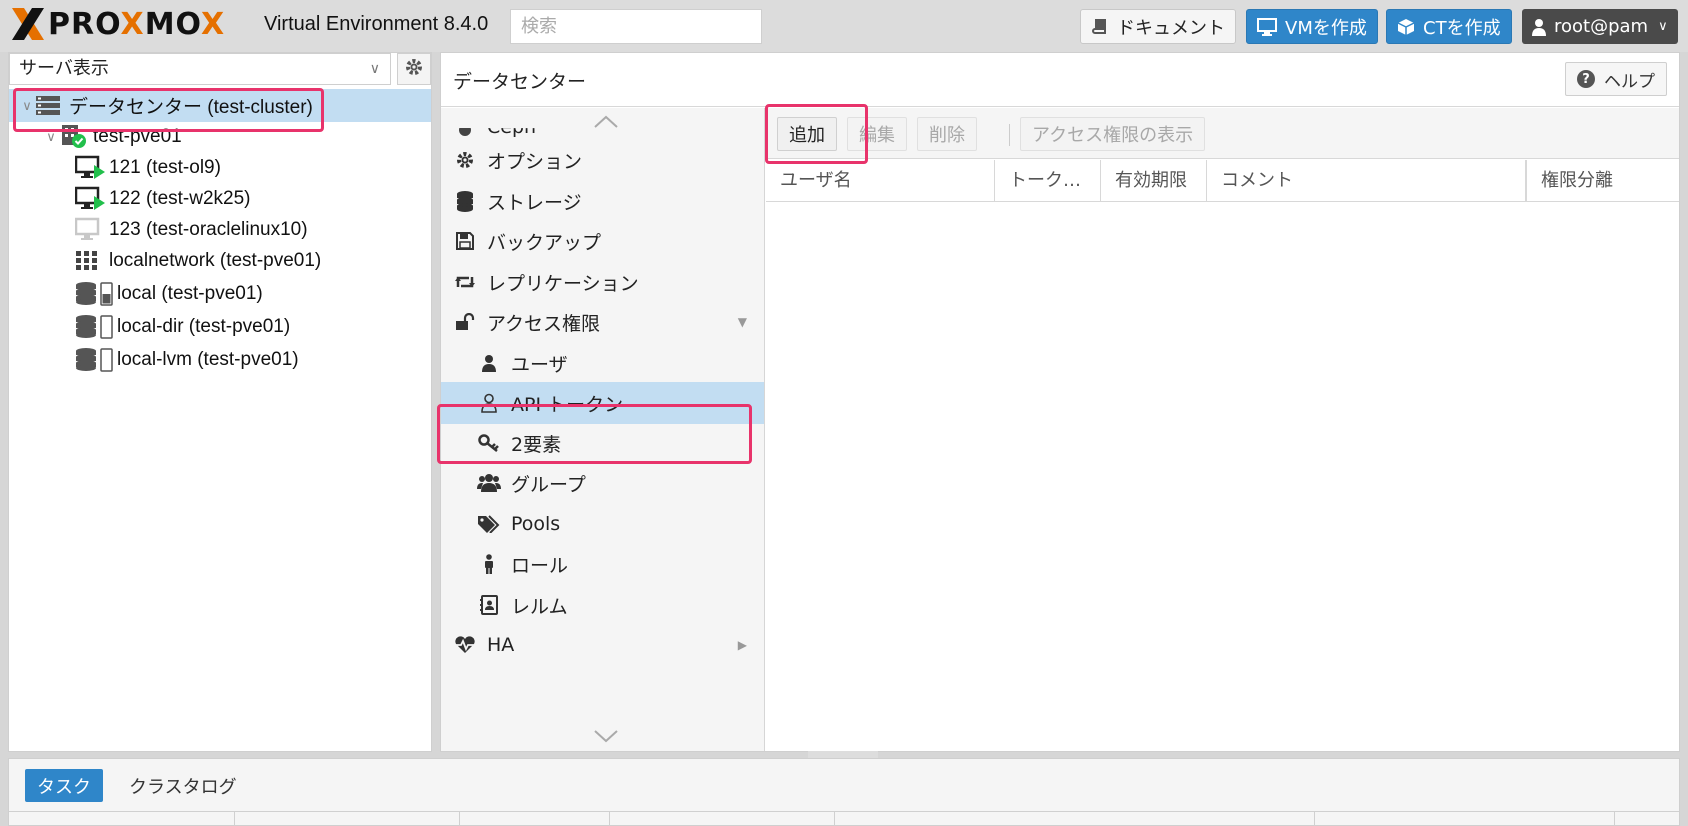  What do you see at coordinates (602, 564) in the screenshot?
I see `menu-item-roles: ロール` at bounding box center [602, 564].